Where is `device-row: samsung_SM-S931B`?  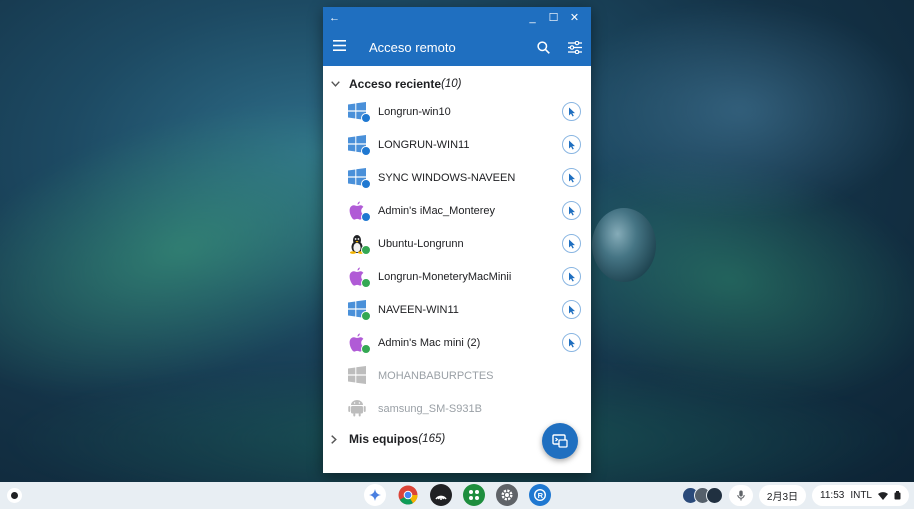
device-row: samsung_SM-S931B is located at coordinates (457, 408).